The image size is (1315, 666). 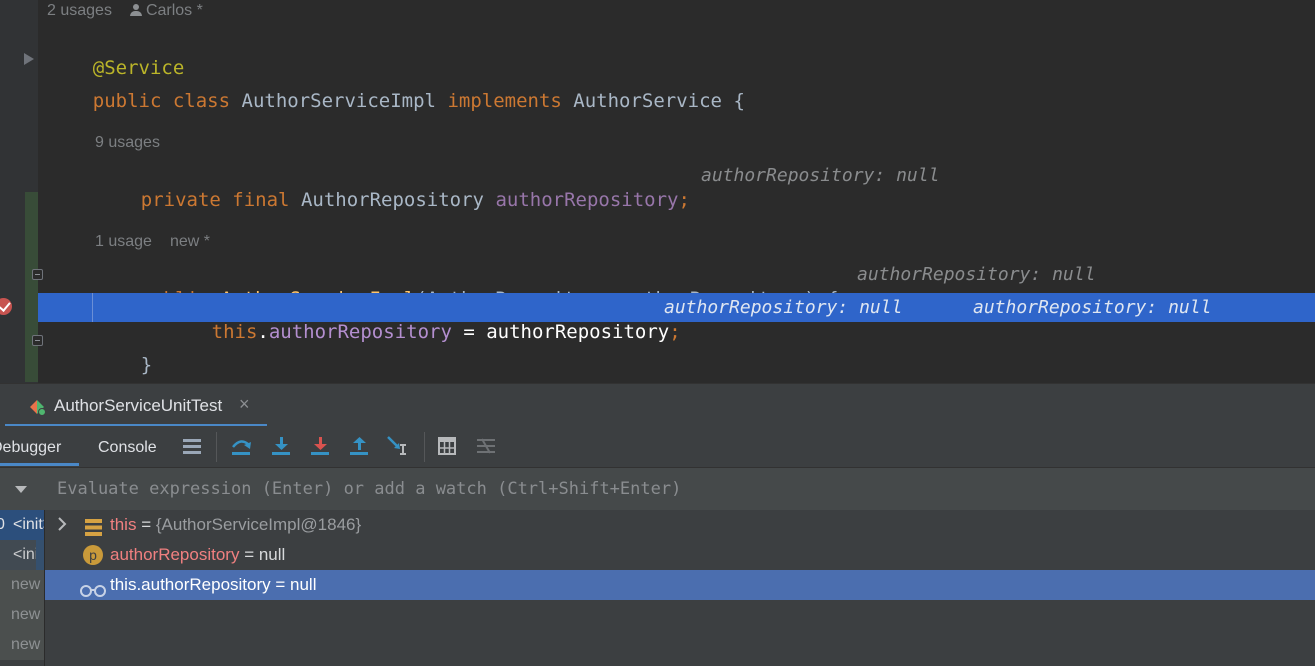 What do you see at coordinates (40, 555) in the screenshot?
I see `frame-scroll-indicator` at bounding box center [40, 555].